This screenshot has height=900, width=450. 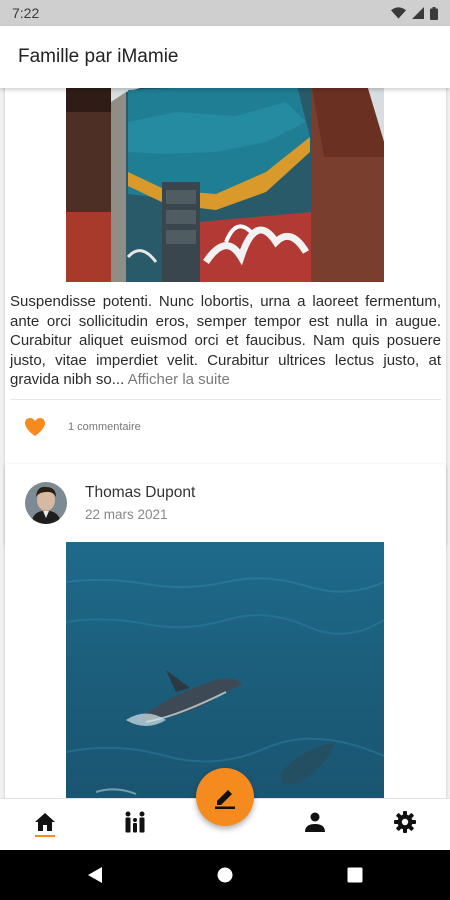 What do you see at coordinates (140, 492) in the screenshot?
I see `author-name: Thomas Dupont` at bounding box center [140, 492].